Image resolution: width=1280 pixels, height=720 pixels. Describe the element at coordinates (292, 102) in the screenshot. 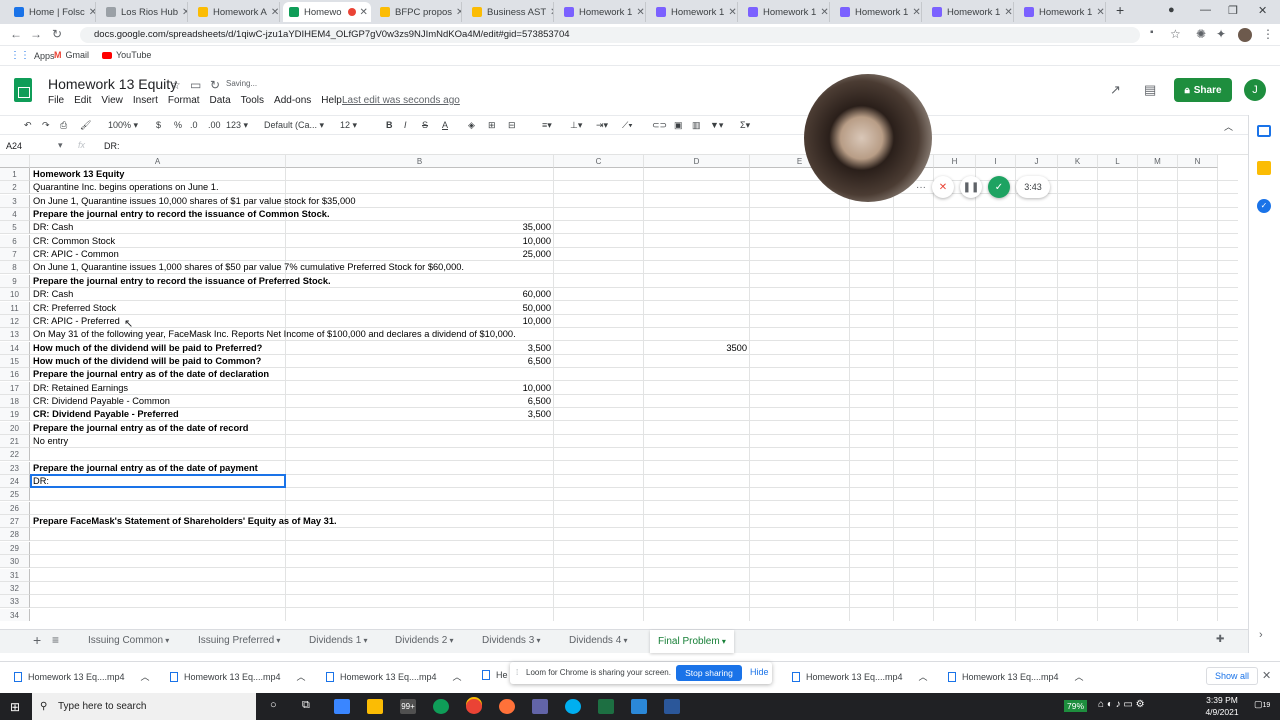

I see `menu-add-ons: Add-ons` at that location.